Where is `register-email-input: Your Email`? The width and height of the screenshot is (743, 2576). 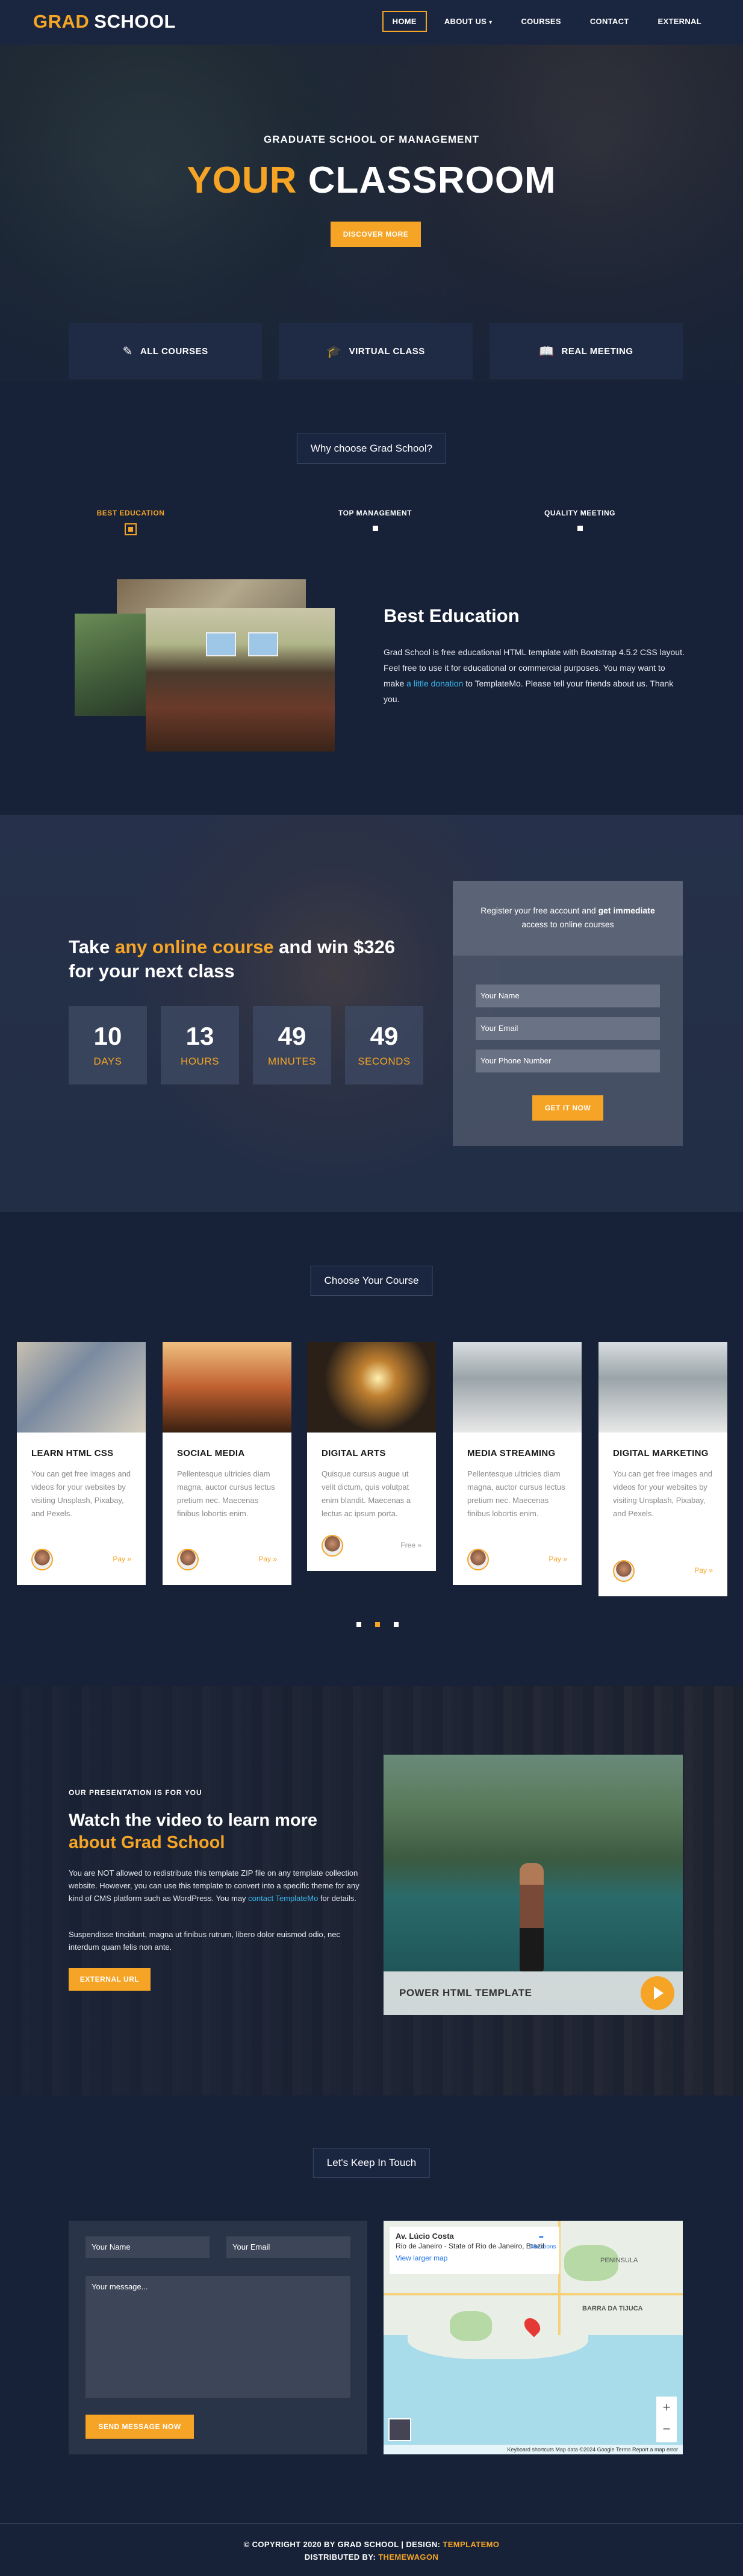
register-email-input: Your Email is located at coordinates (568, 1028).